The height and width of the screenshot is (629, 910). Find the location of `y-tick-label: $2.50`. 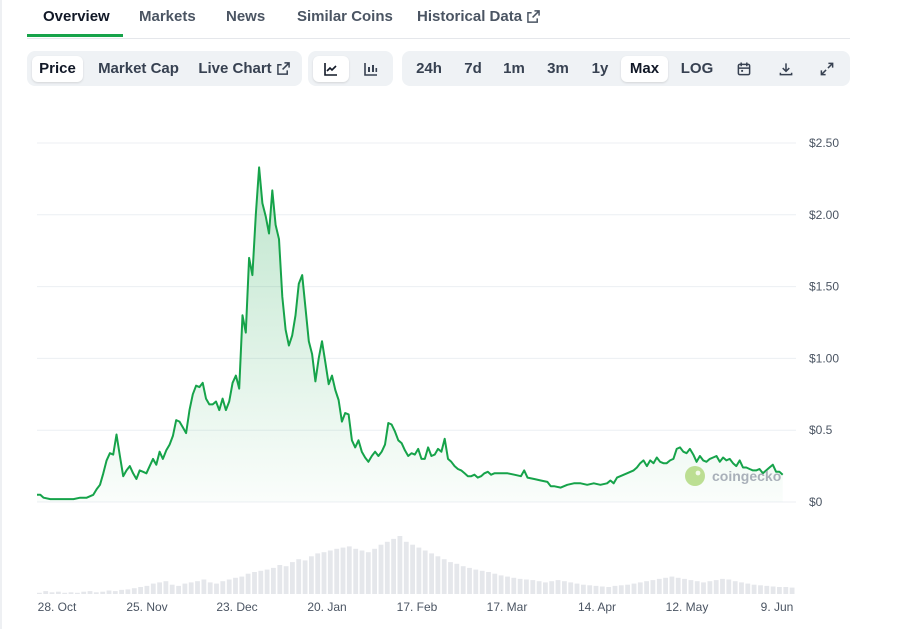

y-tick-label: $2.50 is located at coordinates (824, 143).